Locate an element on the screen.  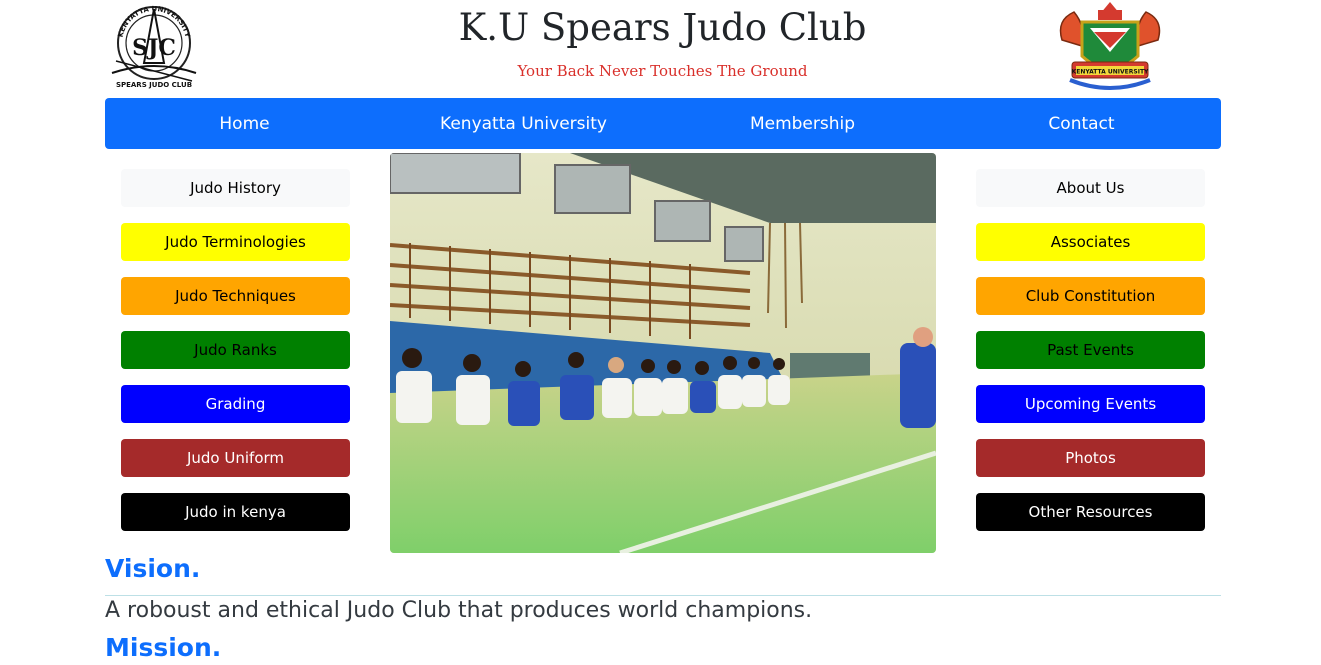
upcoming-events-button: Upcoming Events is located at coordinates (1090, 404).